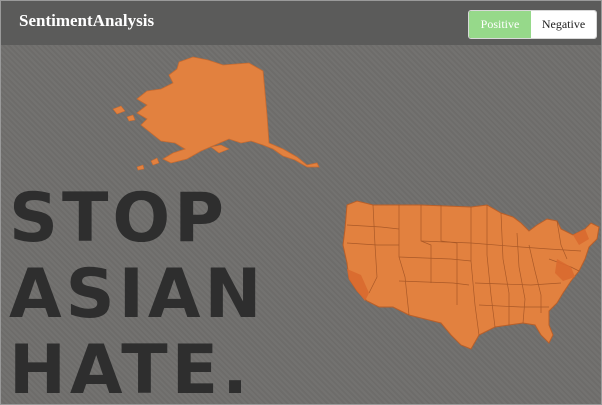  What do you see at coordinates (216, 113) in the screenshot?
I see `map-region-alaska` at bounding box center [216, 113].